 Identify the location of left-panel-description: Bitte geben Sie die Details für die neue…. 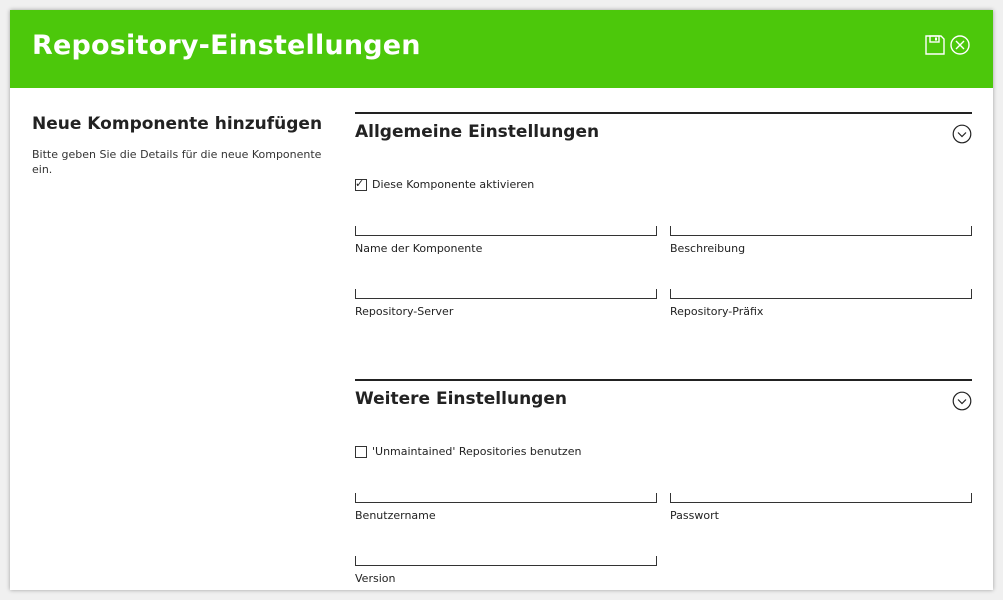
(177, 162).